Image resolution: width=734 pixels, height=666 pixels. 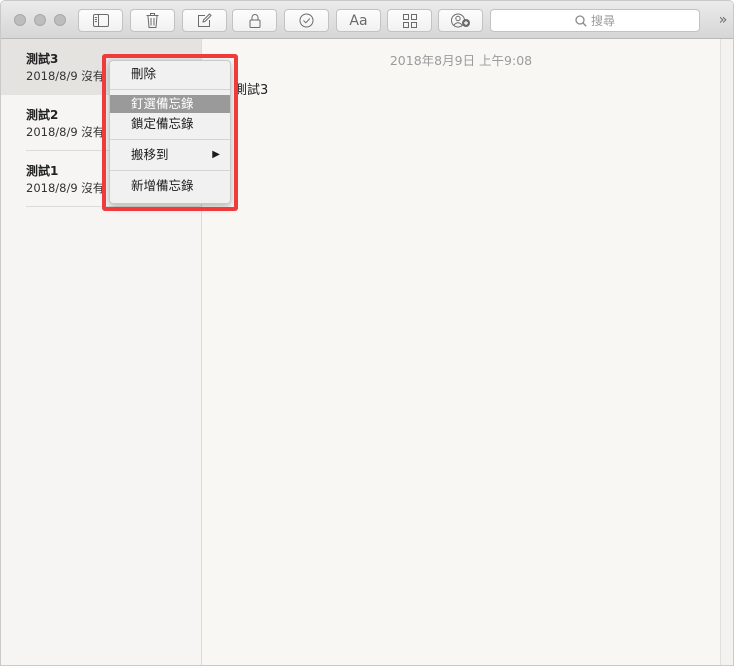 I want to click on note-date: 2018年8月9日 上午9:08, so click(x=461, y=60).